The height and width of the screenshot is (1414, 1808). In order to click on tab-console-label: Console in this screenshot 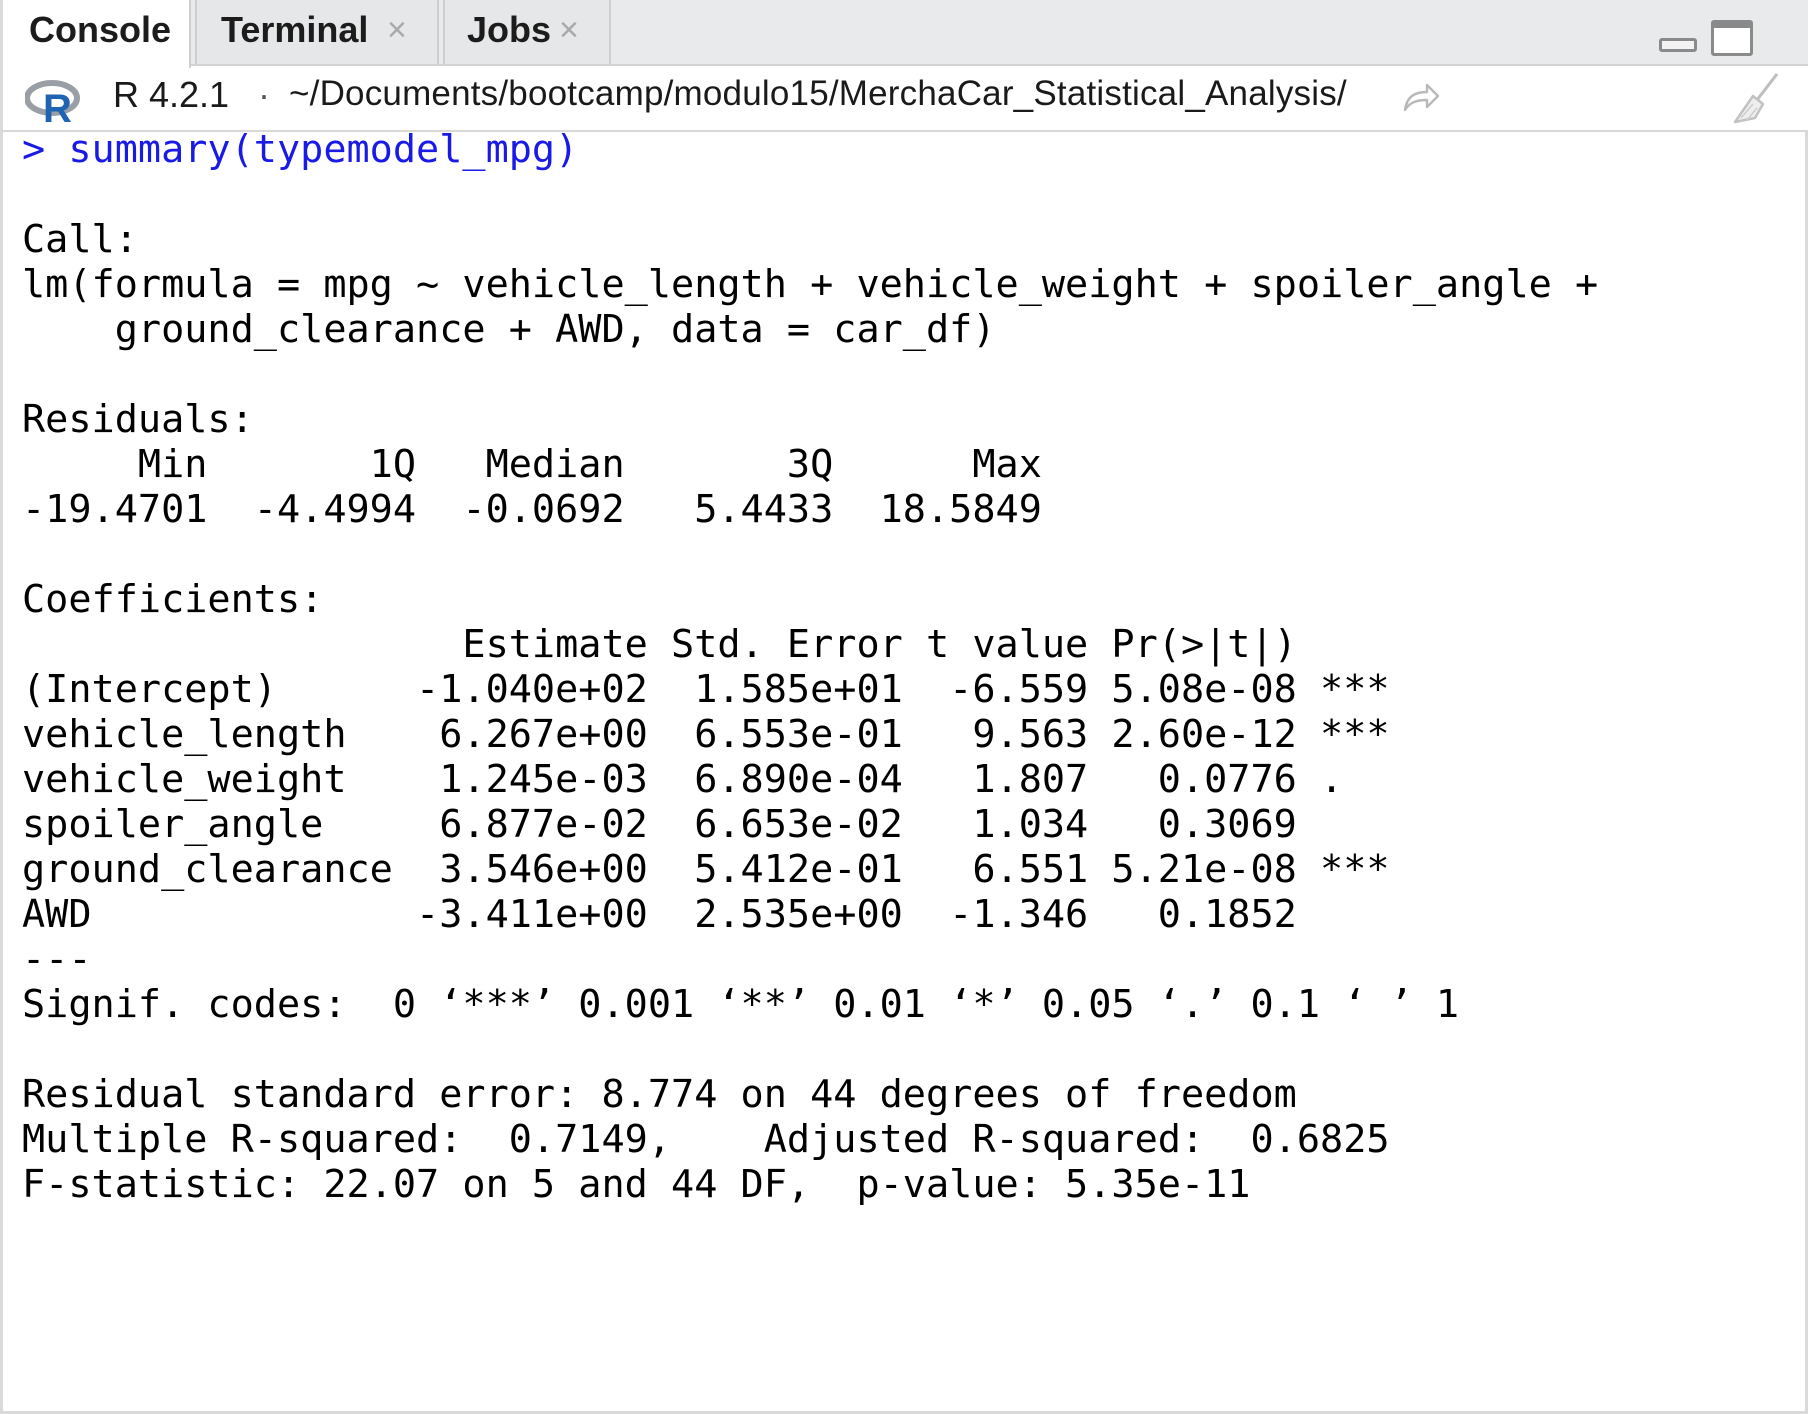, I will do `click(100, 29)`.